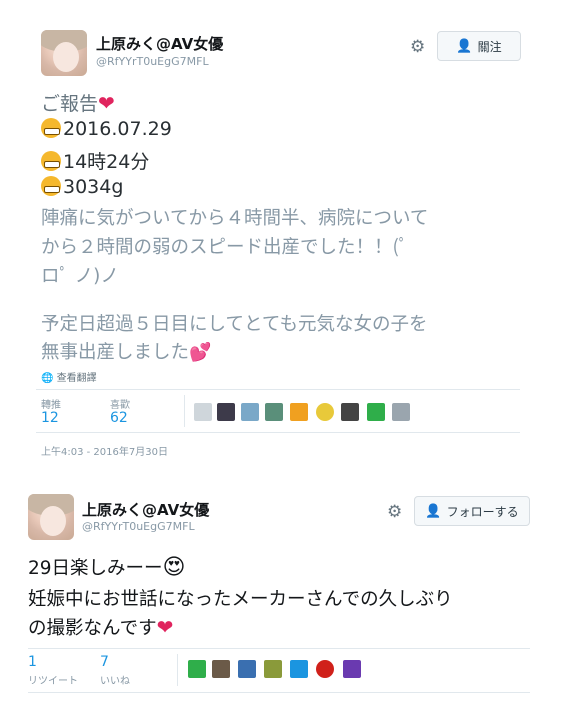  What do you see at coordinates (174, 567) in the screenshot?
I see `heart-eyes-emoji: 😍` at bounding box center [174, 567].